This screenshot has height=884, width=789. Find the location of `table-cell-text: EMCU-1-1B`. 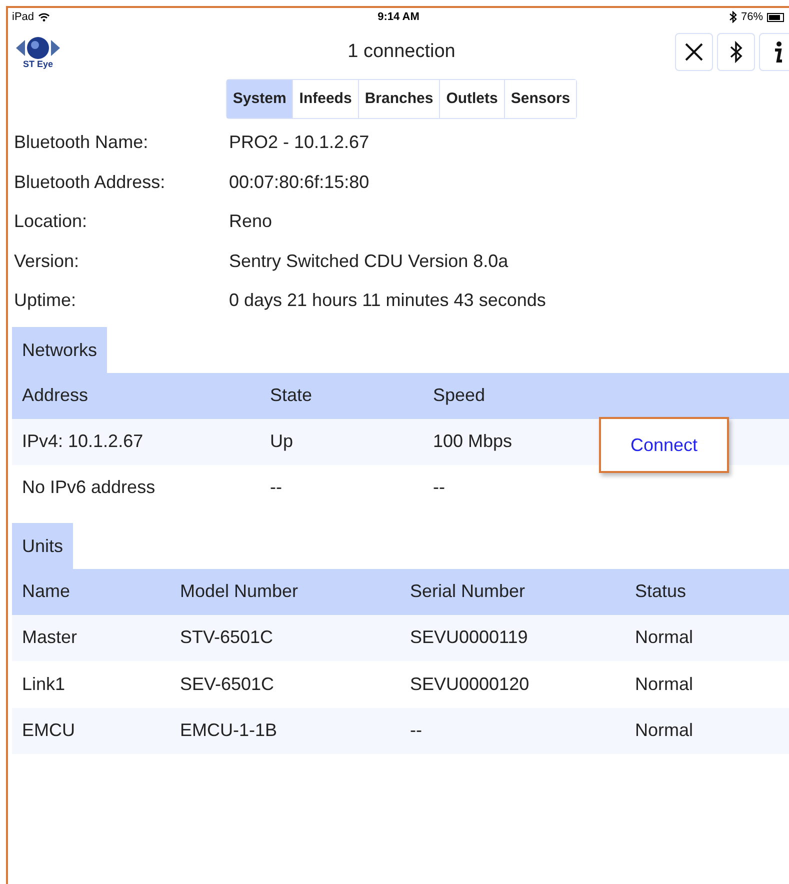

table-cell-text: EMCU-1-1B is located at coordinates (229, 730).